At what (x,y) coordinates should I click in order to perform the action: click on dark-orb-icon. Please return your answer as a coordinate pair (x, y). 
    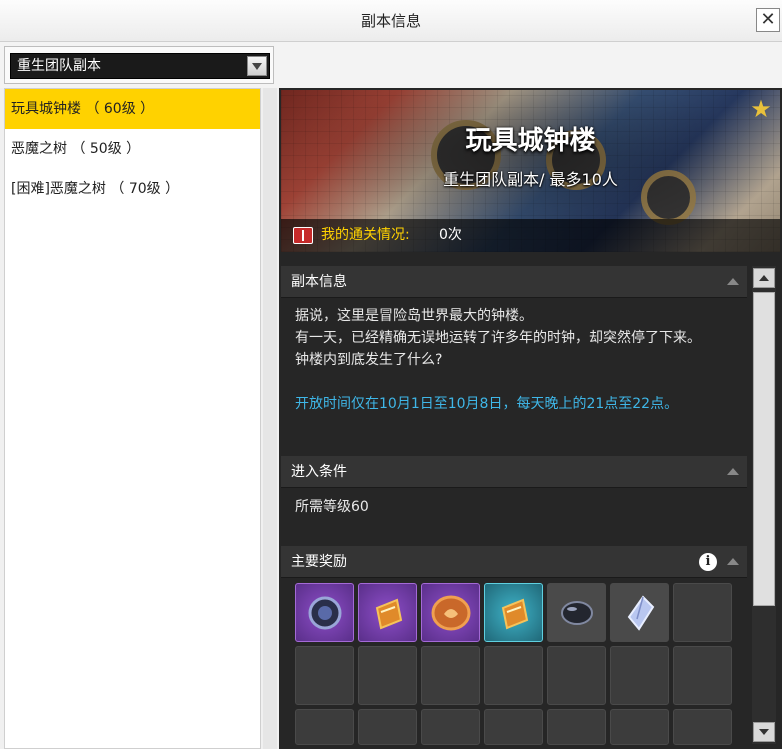
    Looking at the image, I should click on (324, 612).